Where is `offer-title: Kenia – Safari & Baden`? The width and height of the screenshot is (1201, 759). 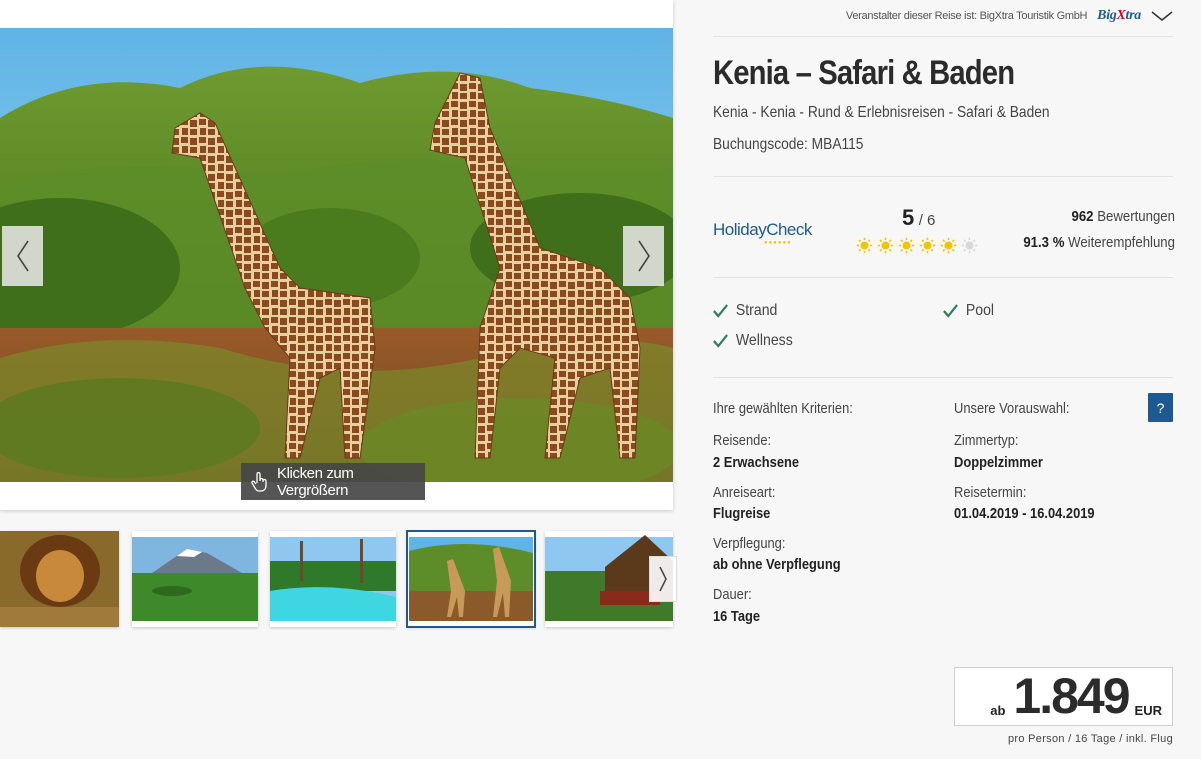
offer-title: Kenia – Safari & Baden is located at coordinates (864, 73).